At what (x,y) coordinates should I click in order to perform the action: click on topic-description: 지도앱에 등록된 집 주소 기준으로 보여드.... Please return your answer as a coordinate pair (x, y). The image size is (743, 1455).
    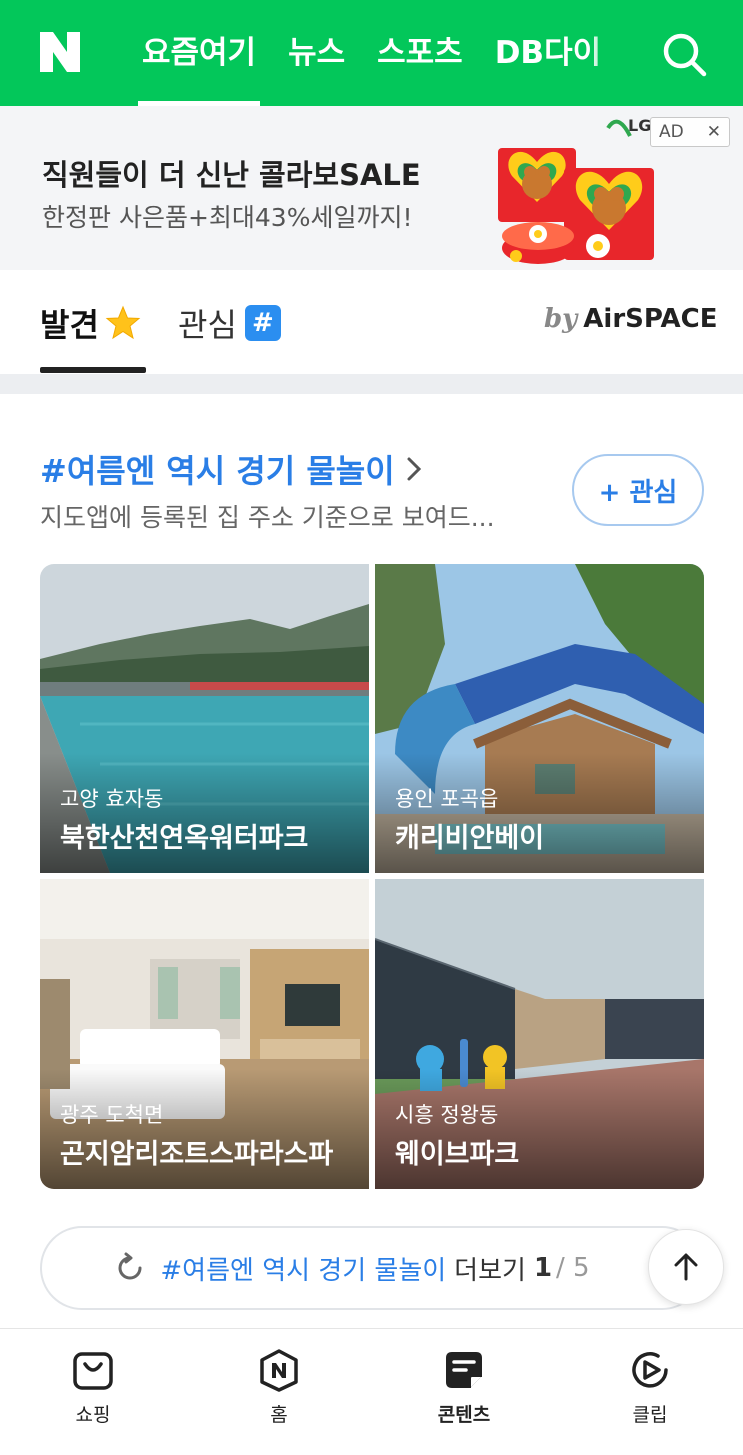
    Looking at the image, I should click on (267, 517).